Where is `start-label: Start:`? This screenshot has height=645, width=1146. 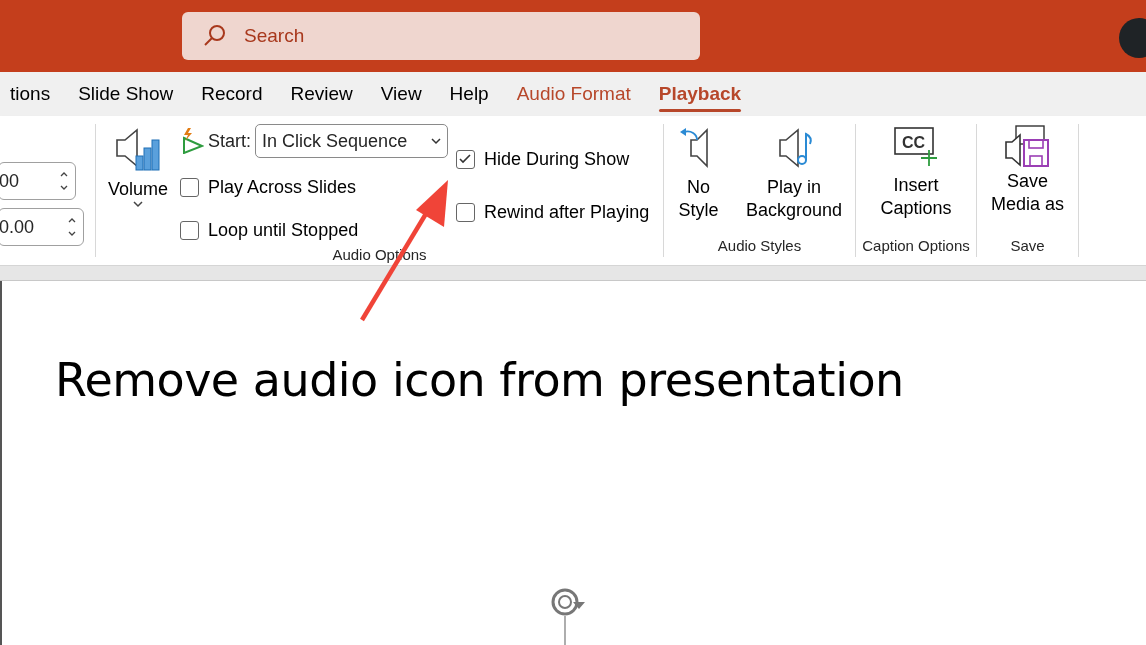
start-label: Start: is located at coordinates (230, 141).